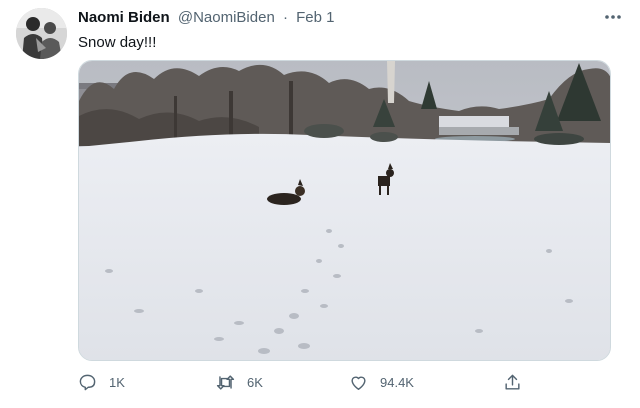 The height and width of the screenshot is (408, 640). I want to click on like-button: 94.4K, so click(381, 382).